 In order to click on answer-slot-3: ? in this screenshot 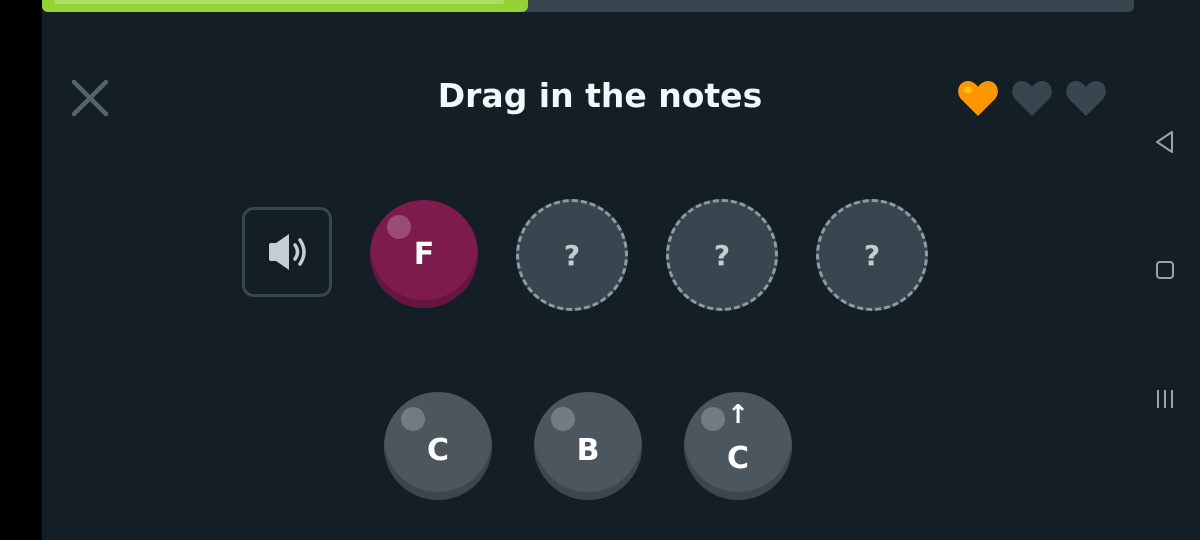, I will do `click(872, 255)`.